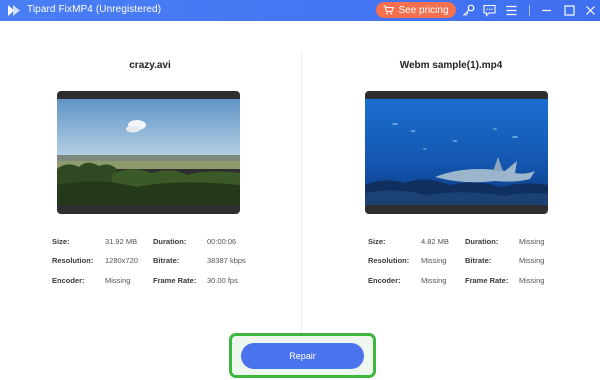  What do you see at coordinates (121, 241) in the screenshot?
I see `size-value: 31.92 MB` at bounding box center [121, 241].